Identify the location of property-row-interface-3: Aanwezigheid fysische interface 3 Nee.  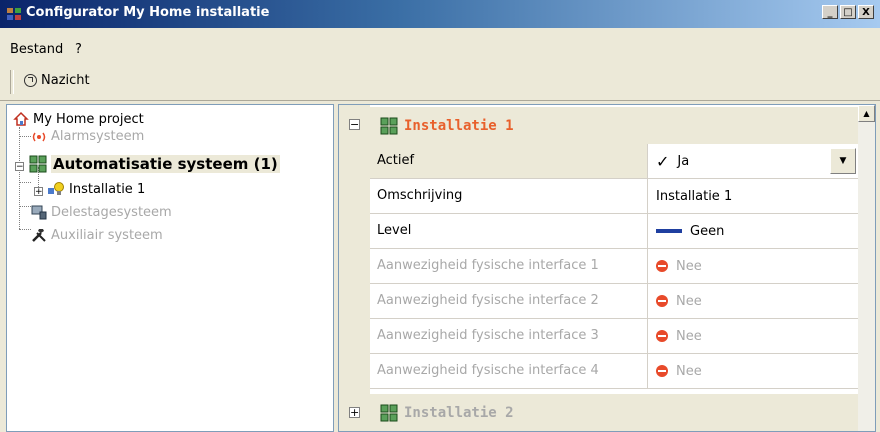
(614, 336).